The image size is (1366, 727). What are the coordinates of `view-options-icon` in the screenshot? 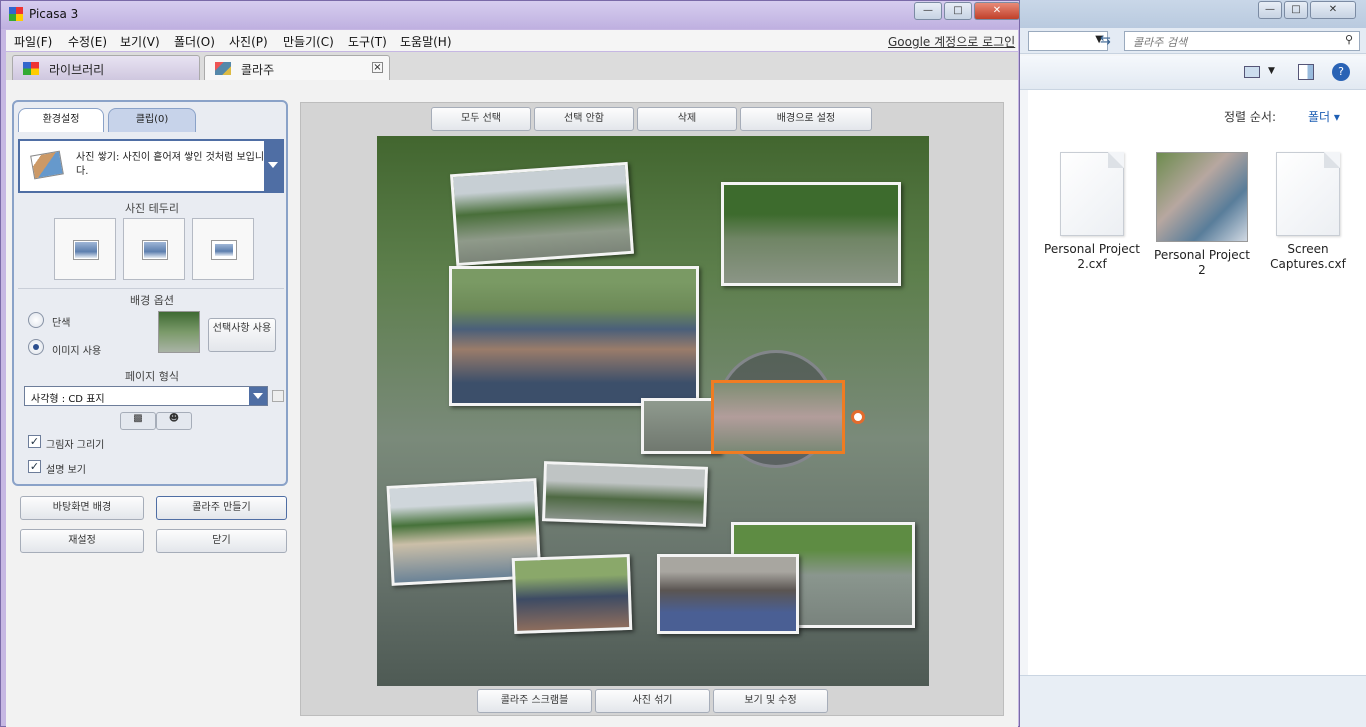 It's located at (1252, 72).